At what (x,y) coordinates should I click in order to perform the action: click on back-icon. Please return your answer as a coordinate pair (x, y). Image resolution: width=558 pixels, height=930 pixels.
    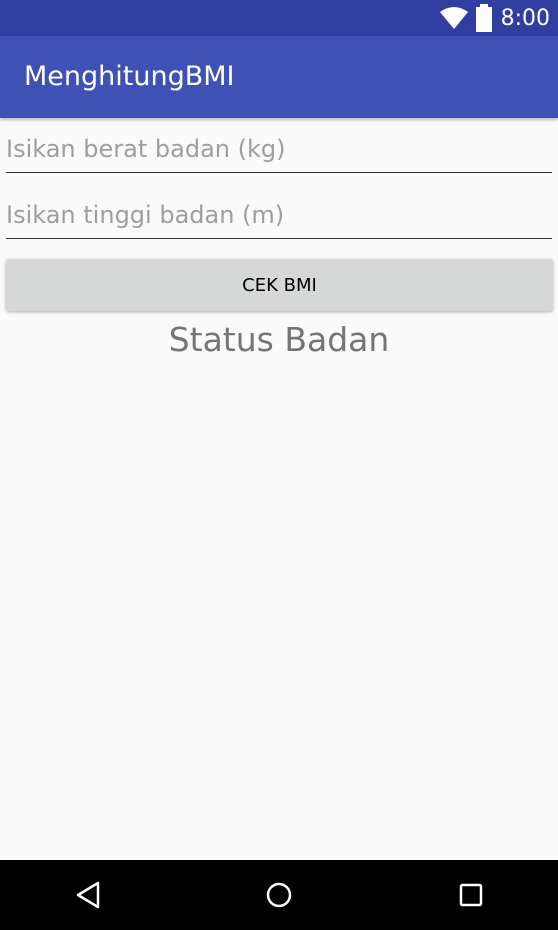
    Looking at the image, I should click on (88, 895).